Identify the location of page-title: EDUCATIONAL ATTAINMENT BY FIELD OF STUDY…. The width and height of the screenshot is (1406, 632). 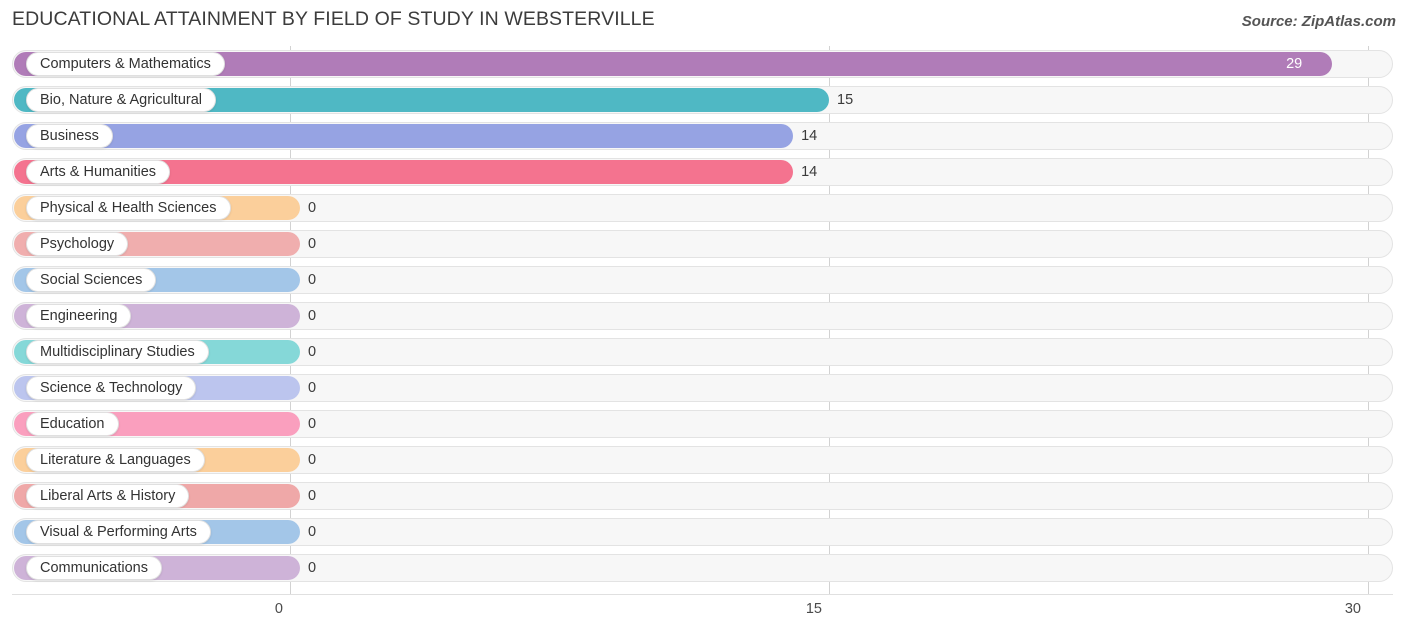
(333, 19).